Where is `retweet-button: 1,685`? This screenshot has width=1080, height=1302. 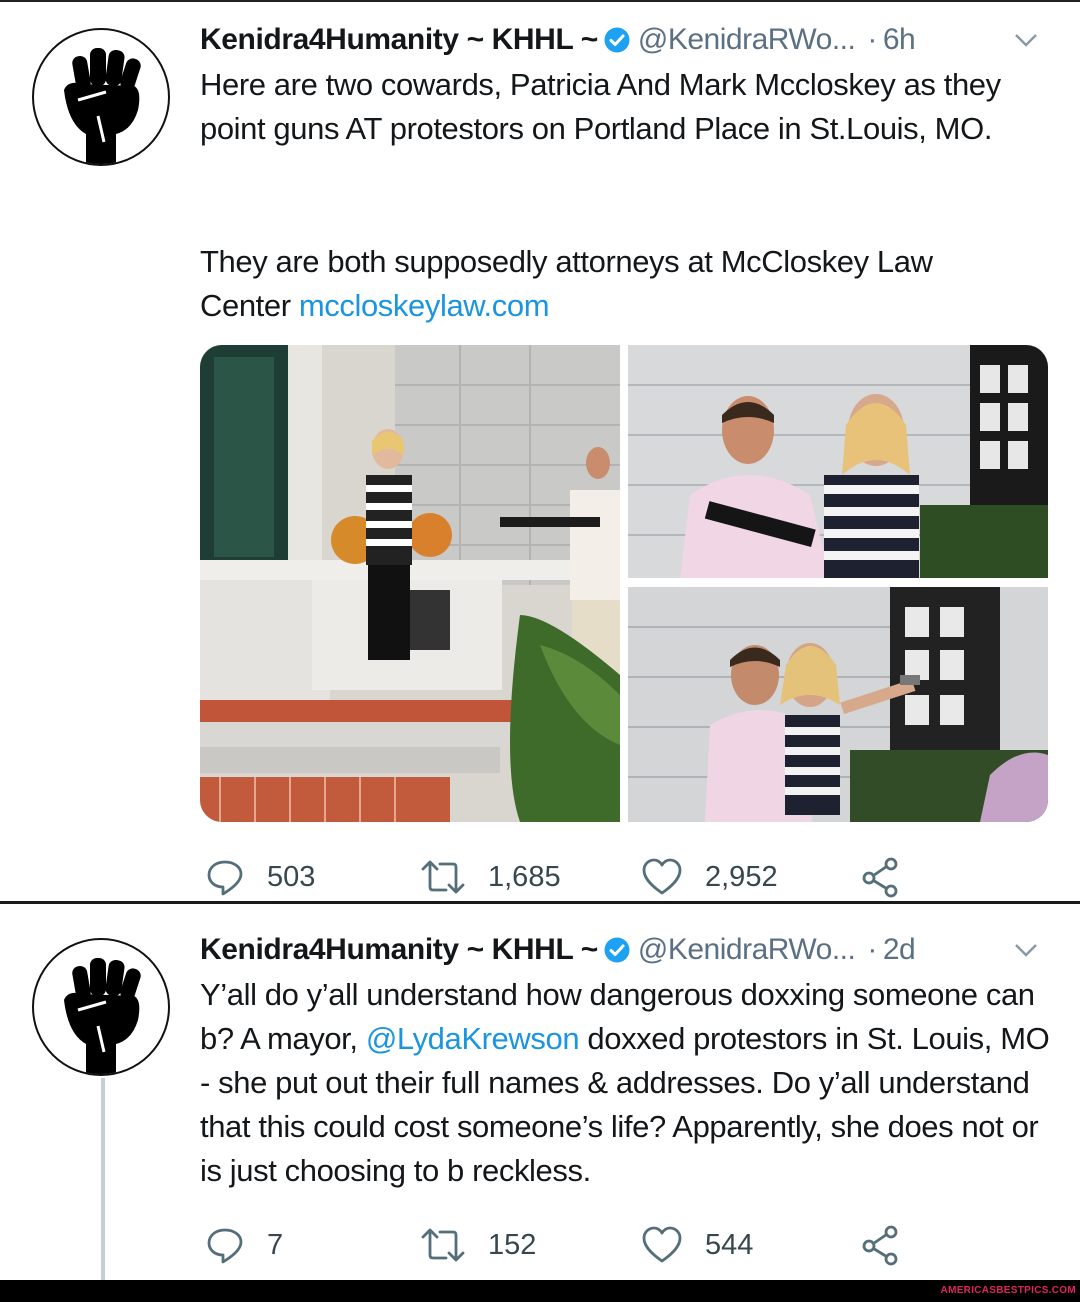 retweet-button: 1,685 is located at coordinates (490, 877).